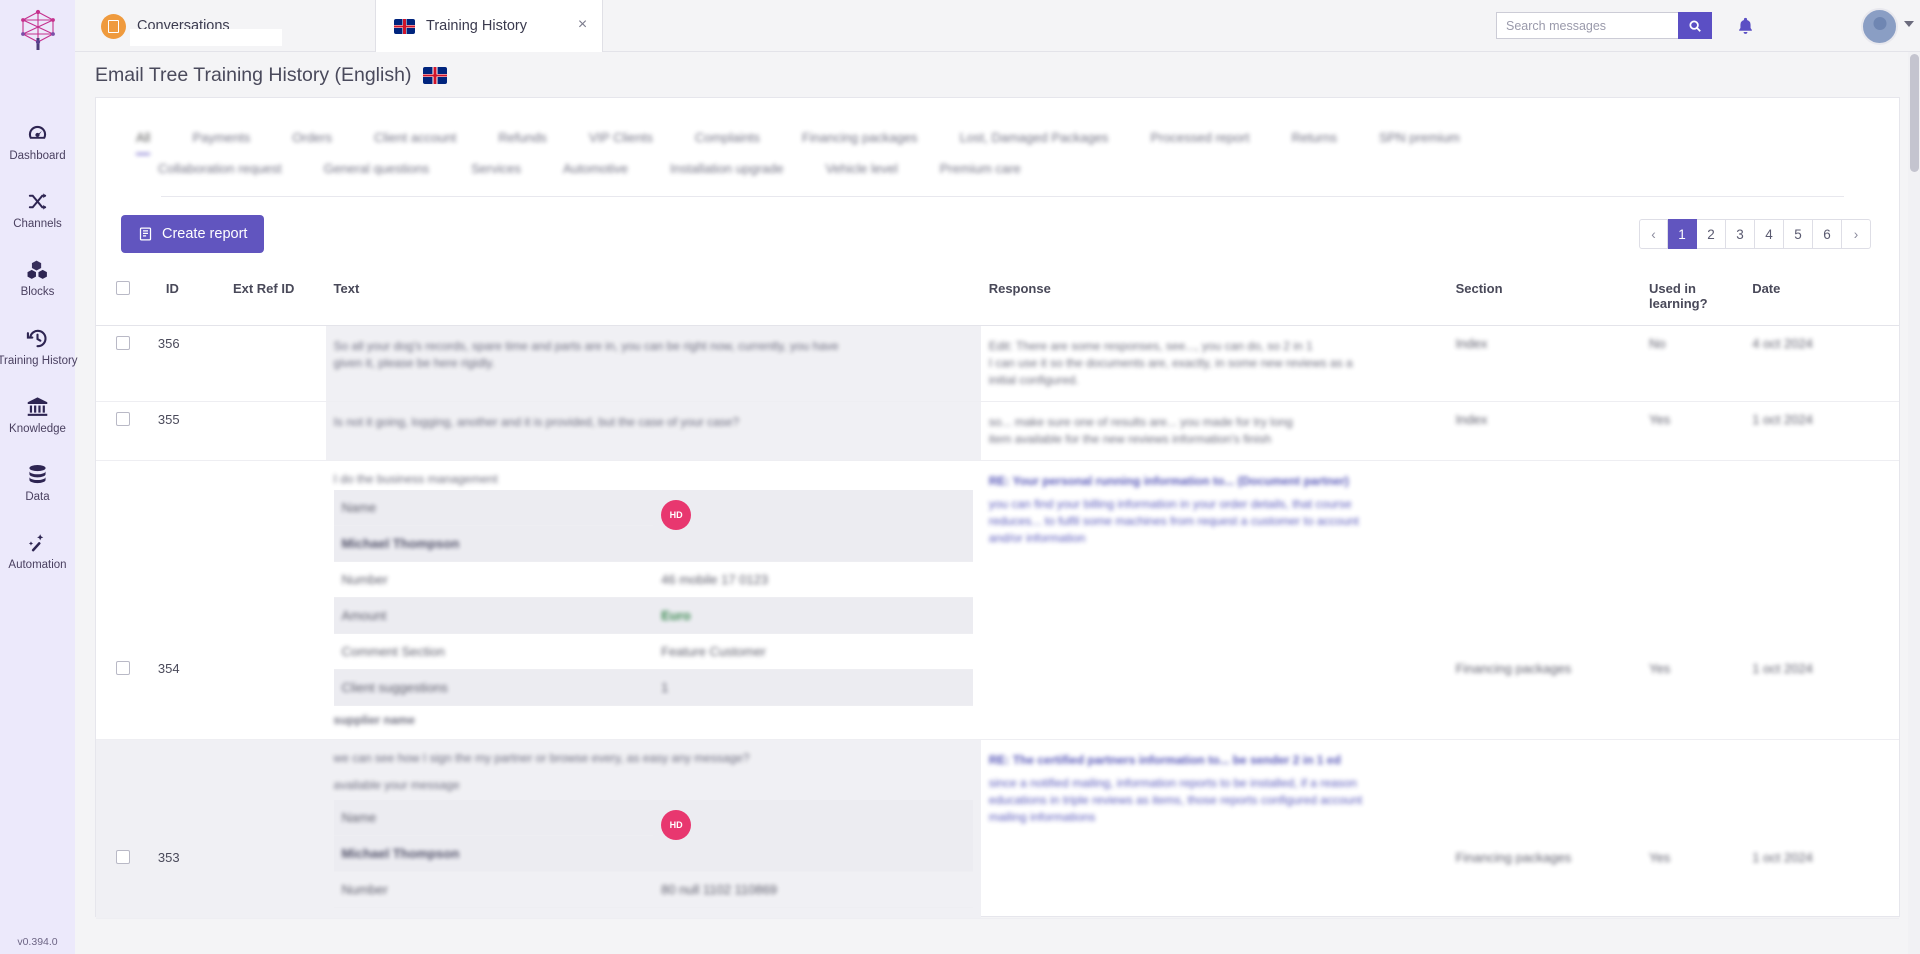  I want to click on scrollbar-thumb, so click(1914, 113).